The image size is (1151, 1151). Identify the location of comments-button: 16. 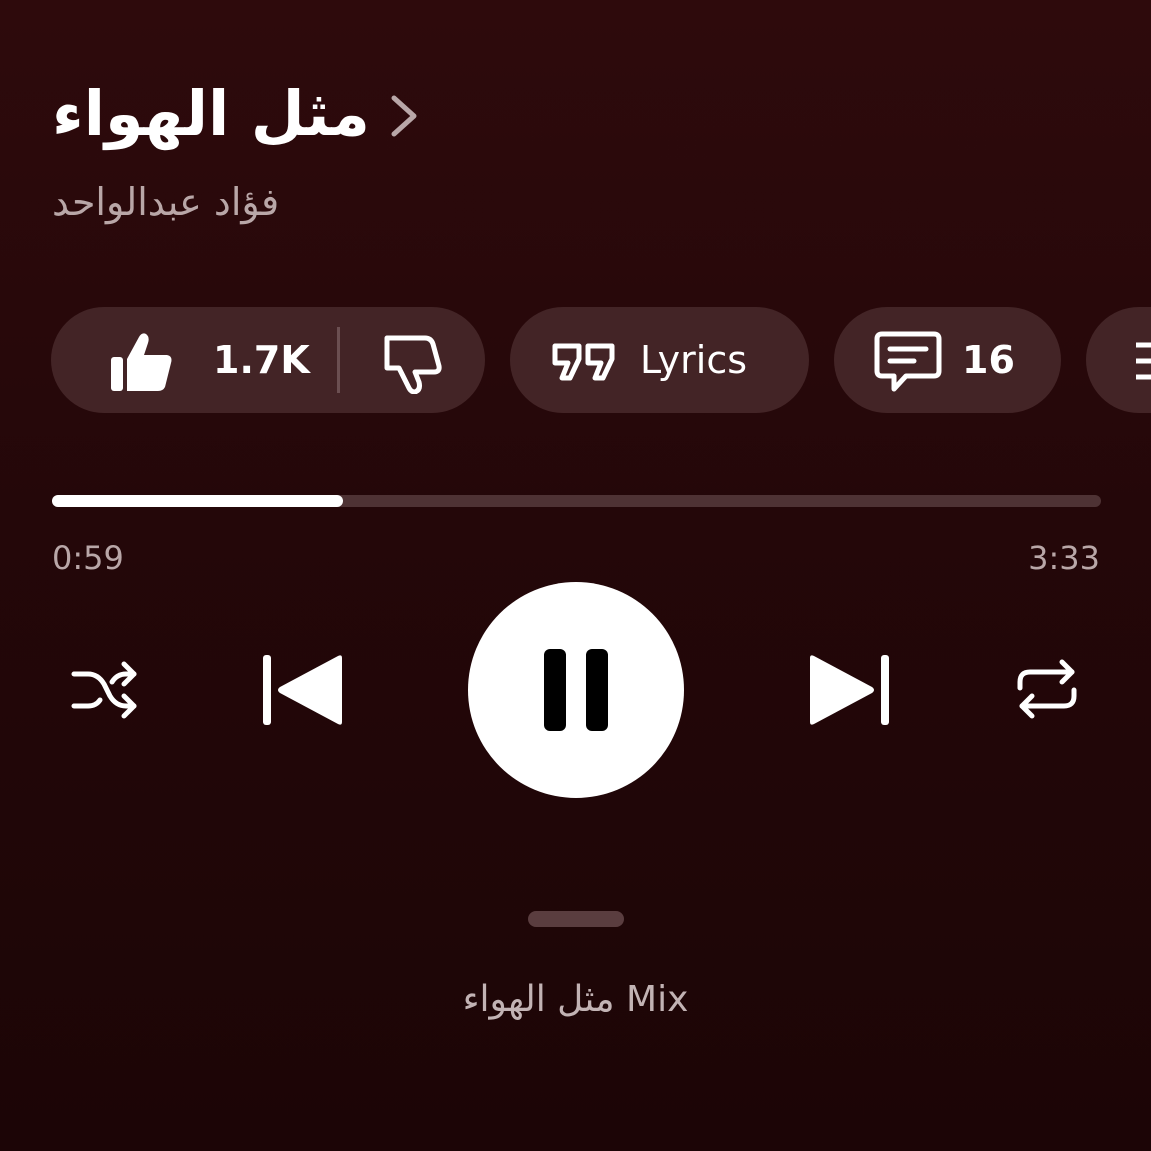
(947, 360).